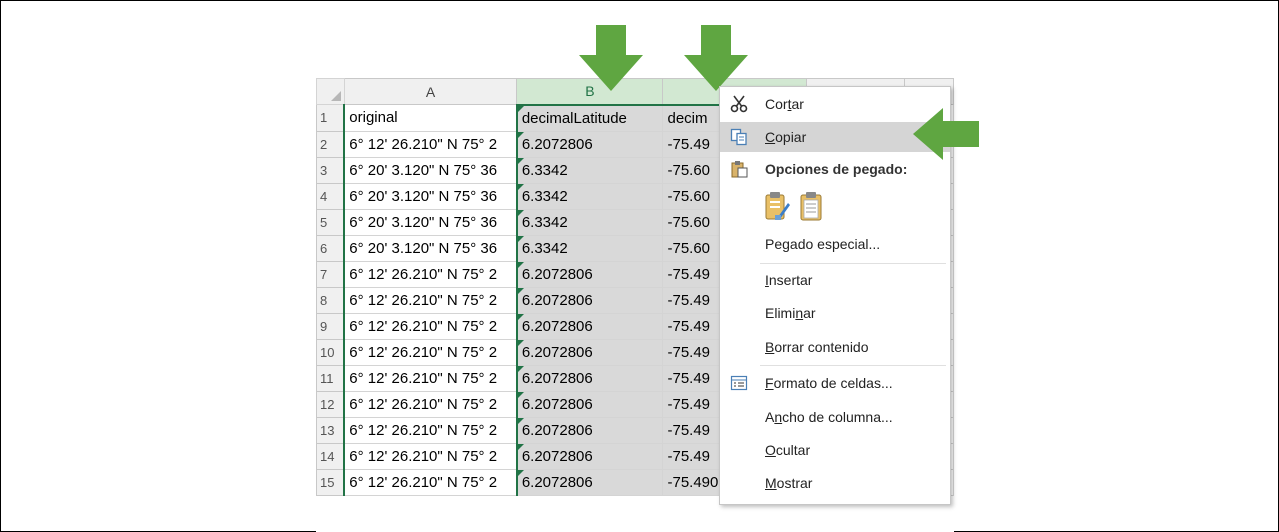  What do you see at coordinates (330, 378) in the screenshot?
I see `row-number: 11` at bounding box center [330, 378].